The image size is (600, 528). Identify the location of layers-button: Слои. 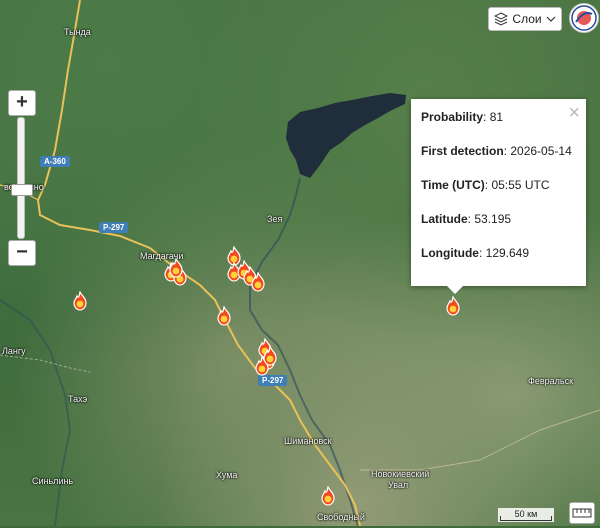
(525, 19).